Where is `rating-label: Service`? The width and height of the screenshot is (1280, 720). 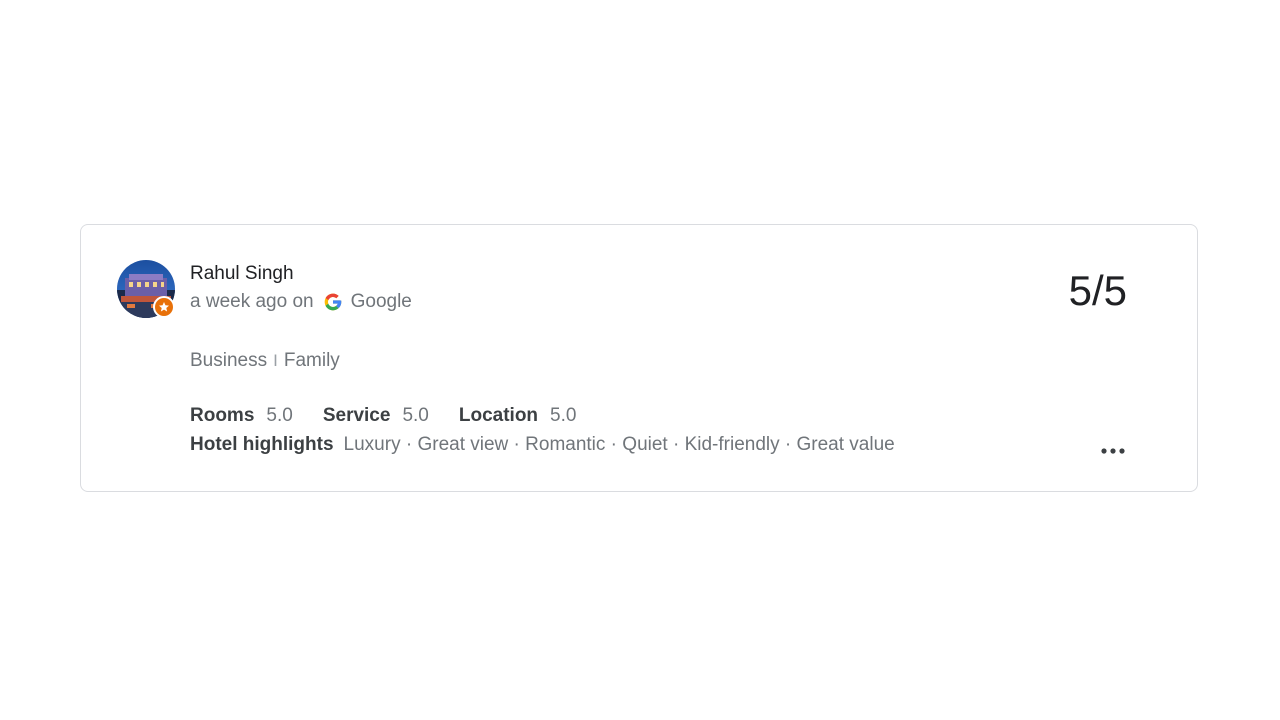 rating-label: Service is located at coordinates (356, 415).